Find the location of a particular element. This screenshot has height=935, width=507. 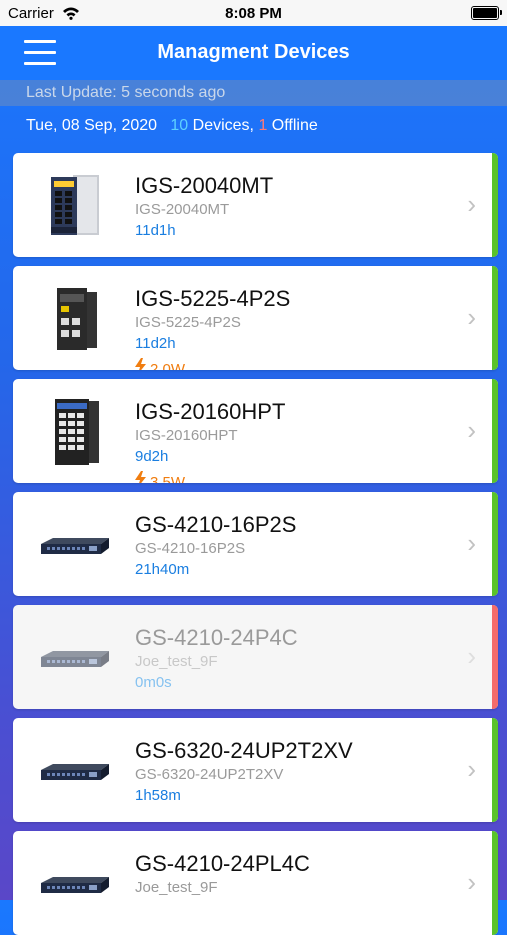

device-name: GS-4210-24PL4C is located at coordinates (222, 863).